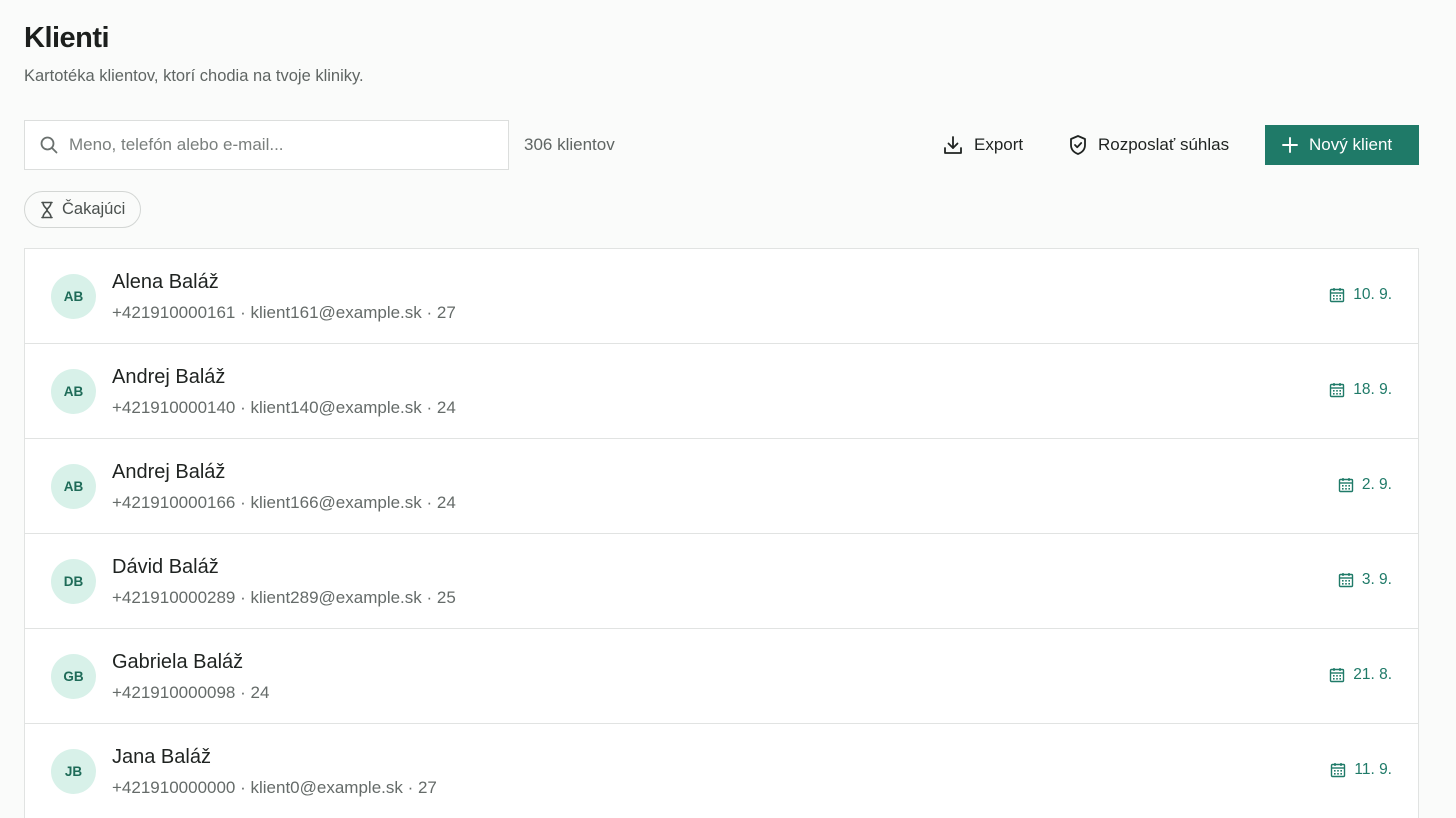 This screenshot has width=1456, height=818. What do you see at coordinates (49, 145) in the screenshot?
I see `search-icon` at bounding box center [49, 145].